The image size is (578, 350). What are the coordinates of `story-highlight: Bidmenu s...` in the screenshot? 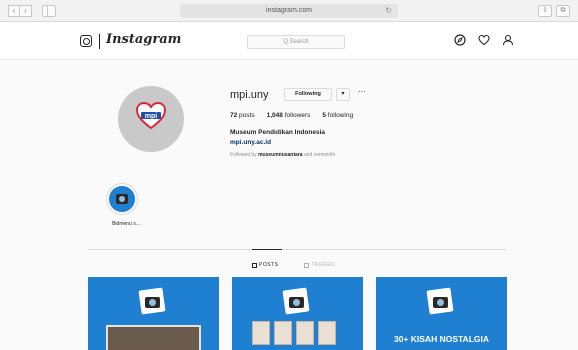 It's located at (123, 205).